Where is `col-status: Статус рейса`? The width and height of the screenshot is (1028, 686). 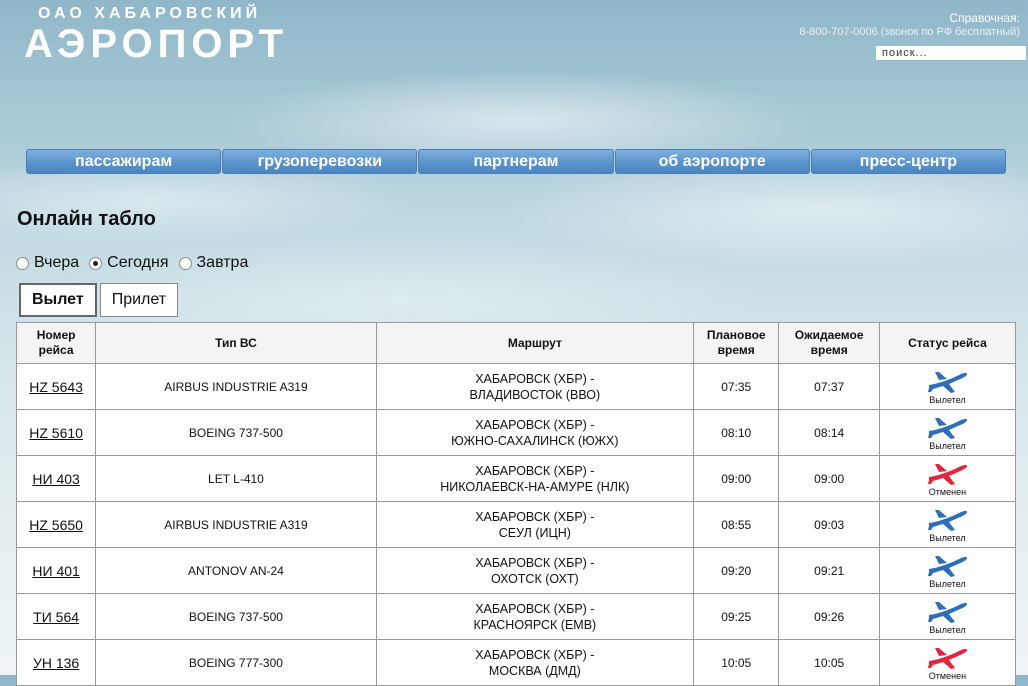
col-status: Статус рейса is located at coordinates (947, 343).